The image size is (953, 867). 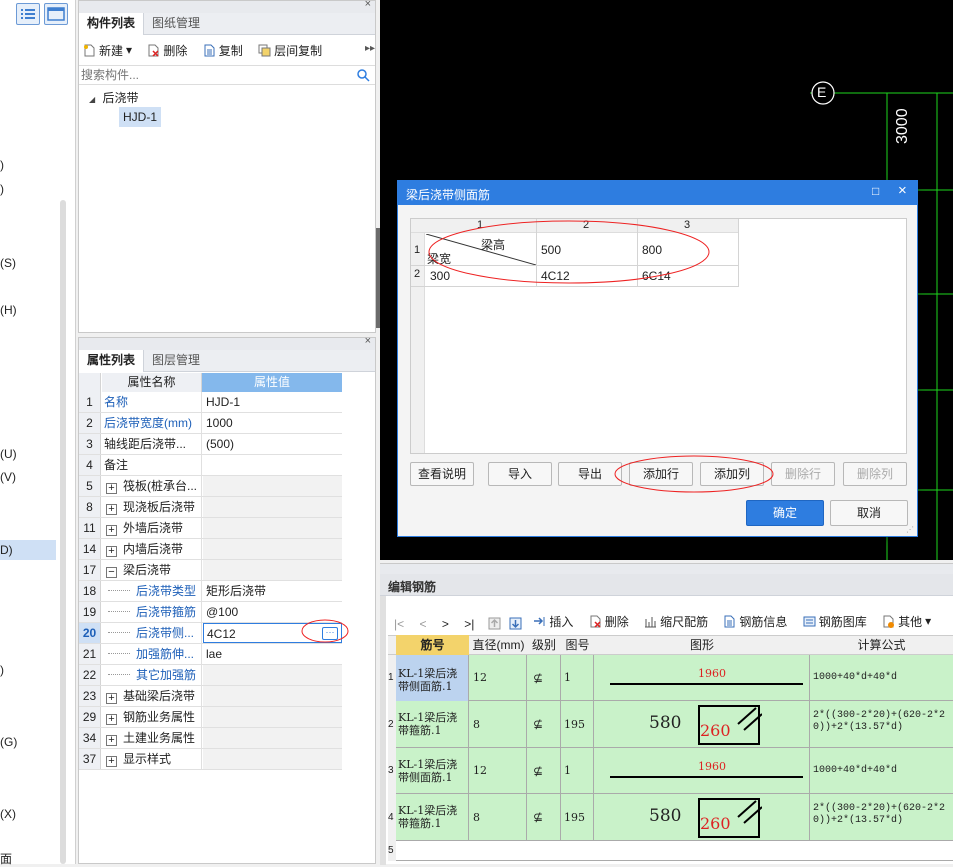 What do you see at coordinates (515, 623) in the screenshot?
I see `move-down-icon` at bounding box center [515, 623].